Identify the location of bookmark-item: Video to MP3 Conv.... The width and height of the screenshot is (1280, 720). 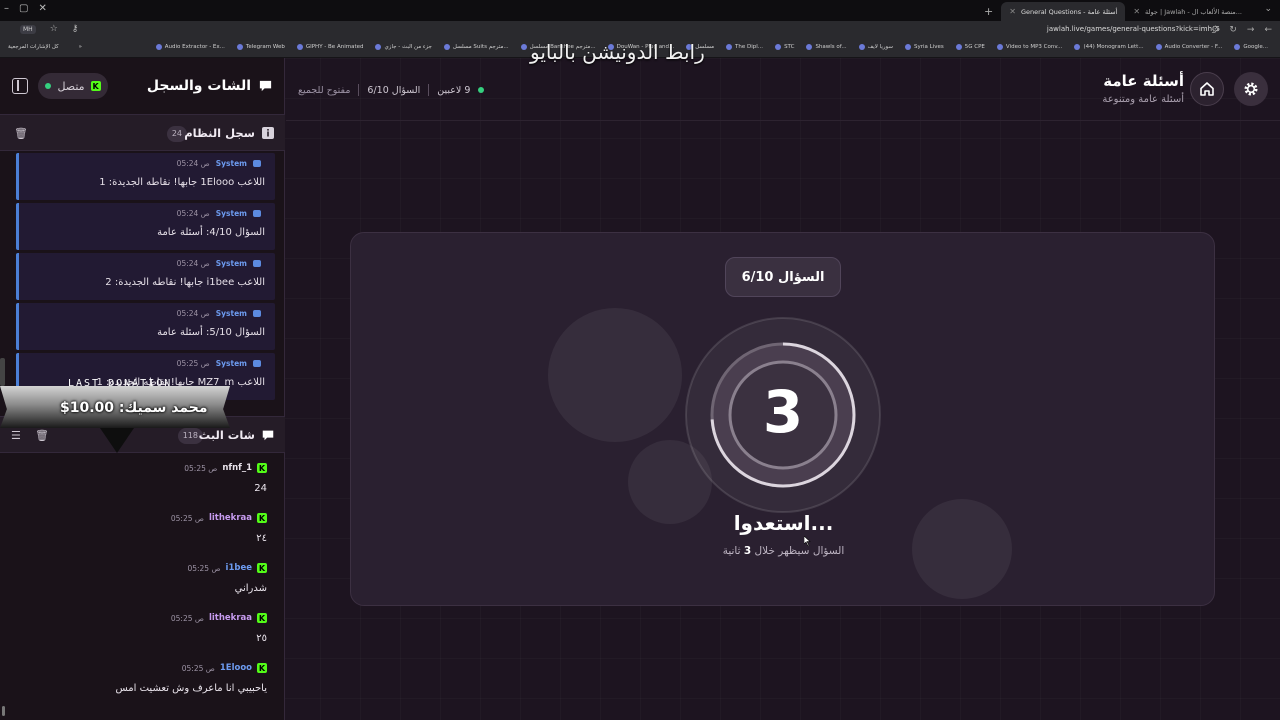
(1029, 47).